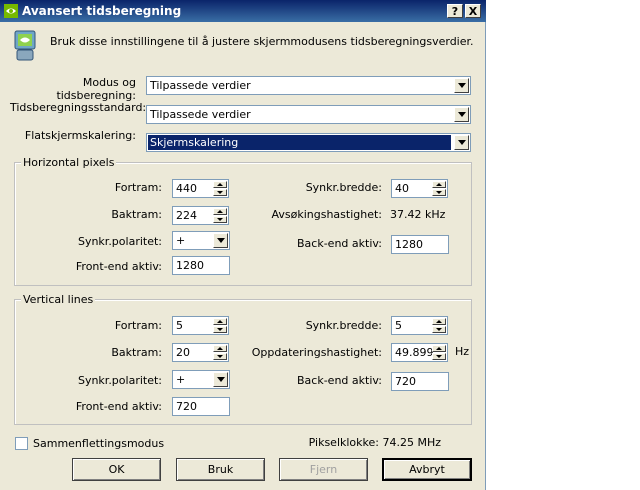  Describe the element at coordinates (181, 379) in the screenshot. I see `v-polarity-value: +` at that location.